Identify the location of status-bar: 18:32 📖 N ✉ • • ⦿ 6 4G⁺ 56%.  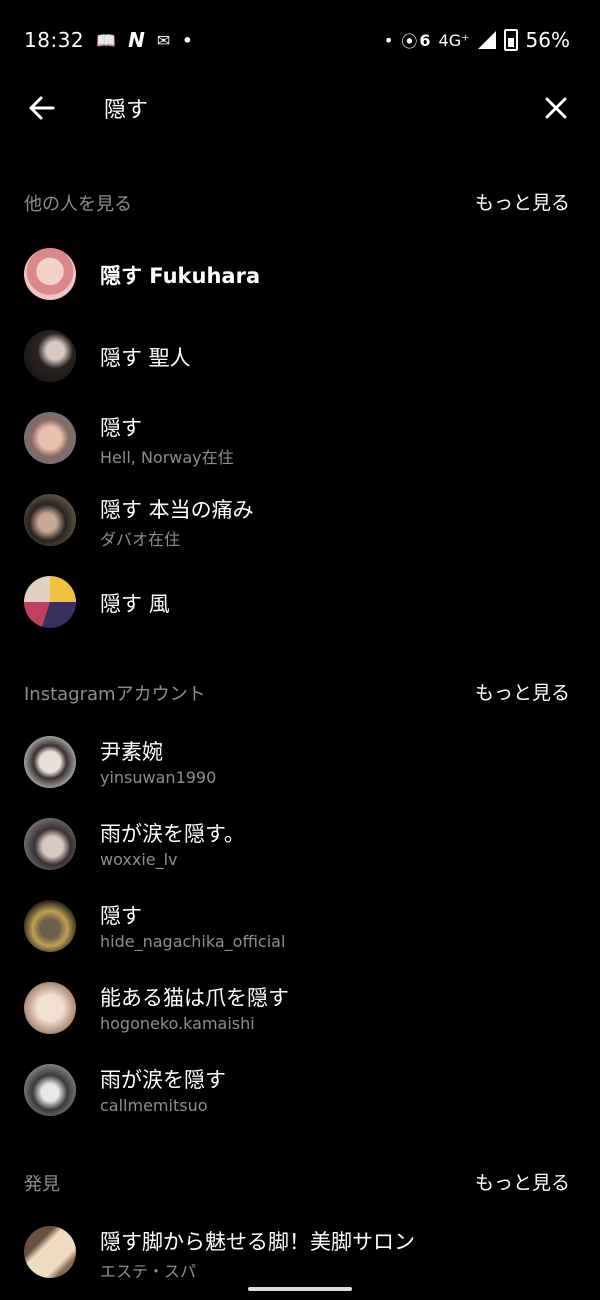
(300, 40).